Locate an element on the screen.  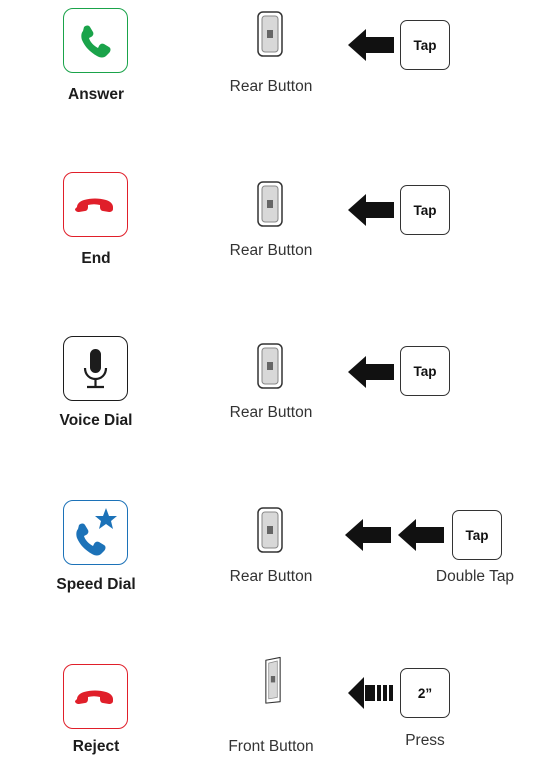
microphone-icon is located at coordinates (95, 369).